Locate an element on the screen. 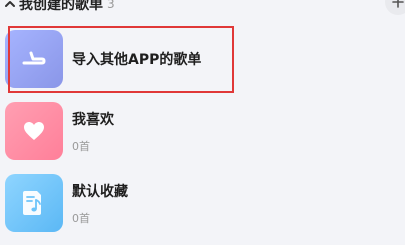 The height and width of the screenshot is (245, 405). heart-icon is located at coordinates (34, 131).